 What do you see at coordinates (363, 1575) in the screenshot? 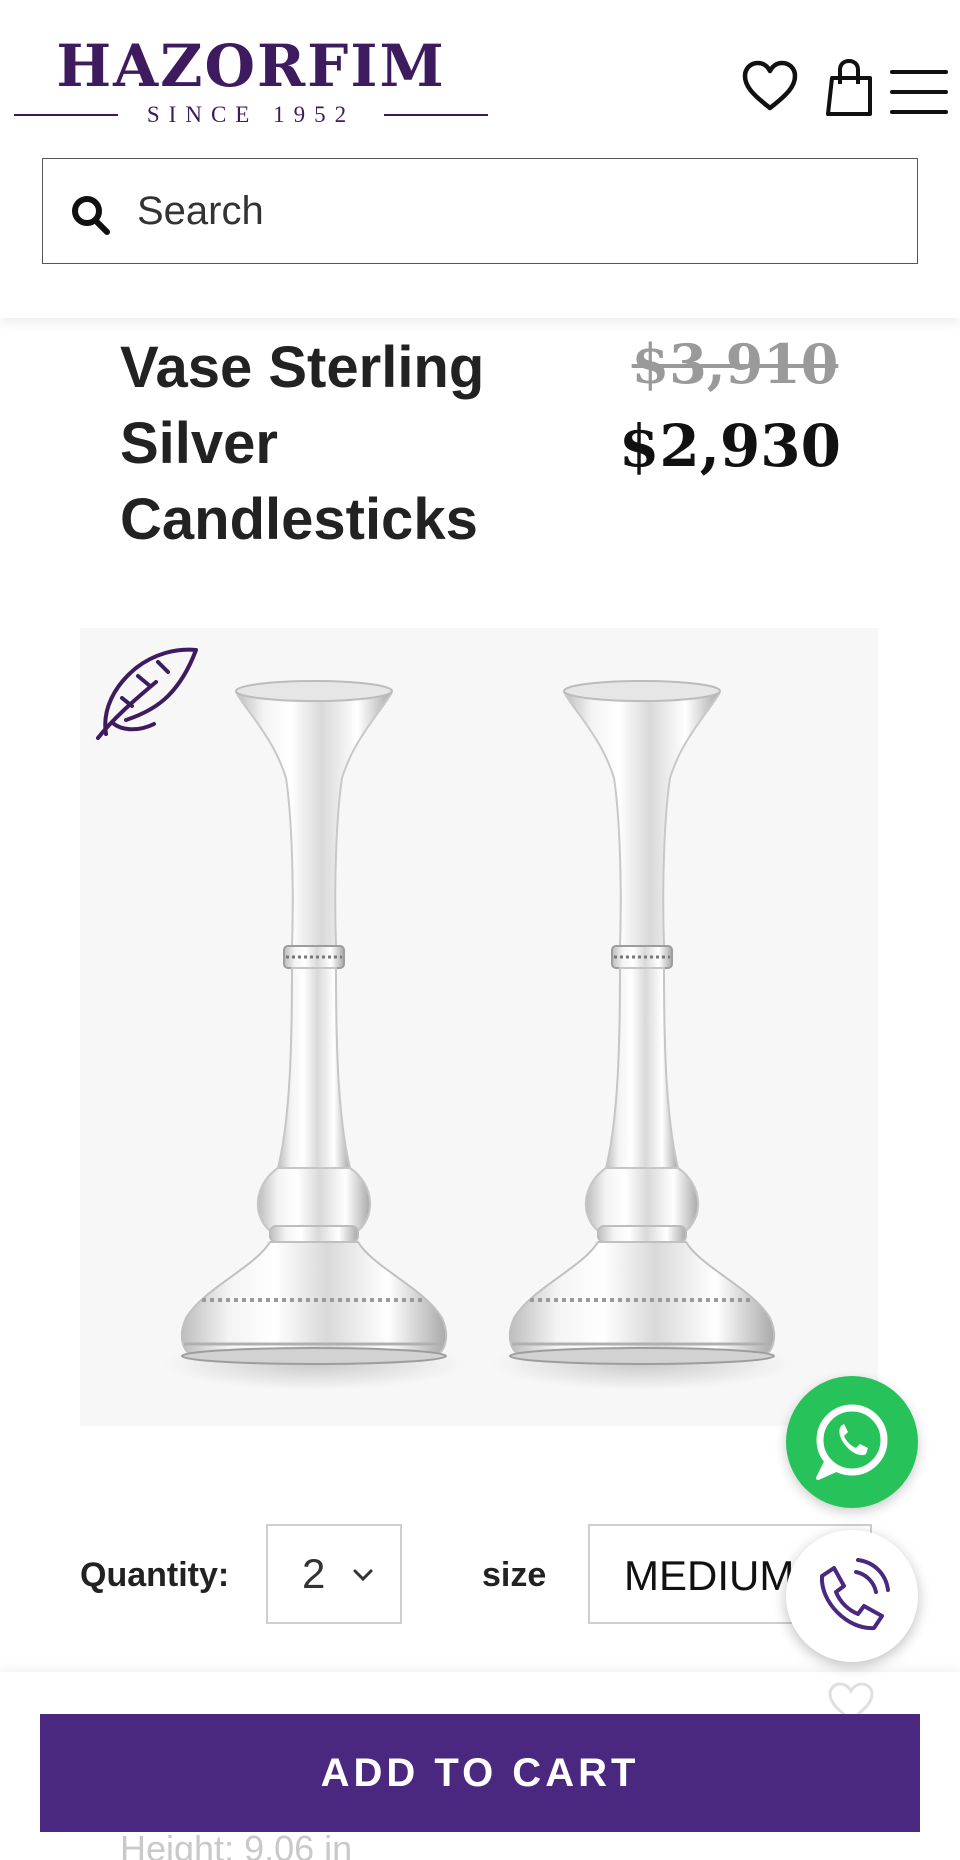
I see `chevron-down-icon` at bounding box center [363, 1575].